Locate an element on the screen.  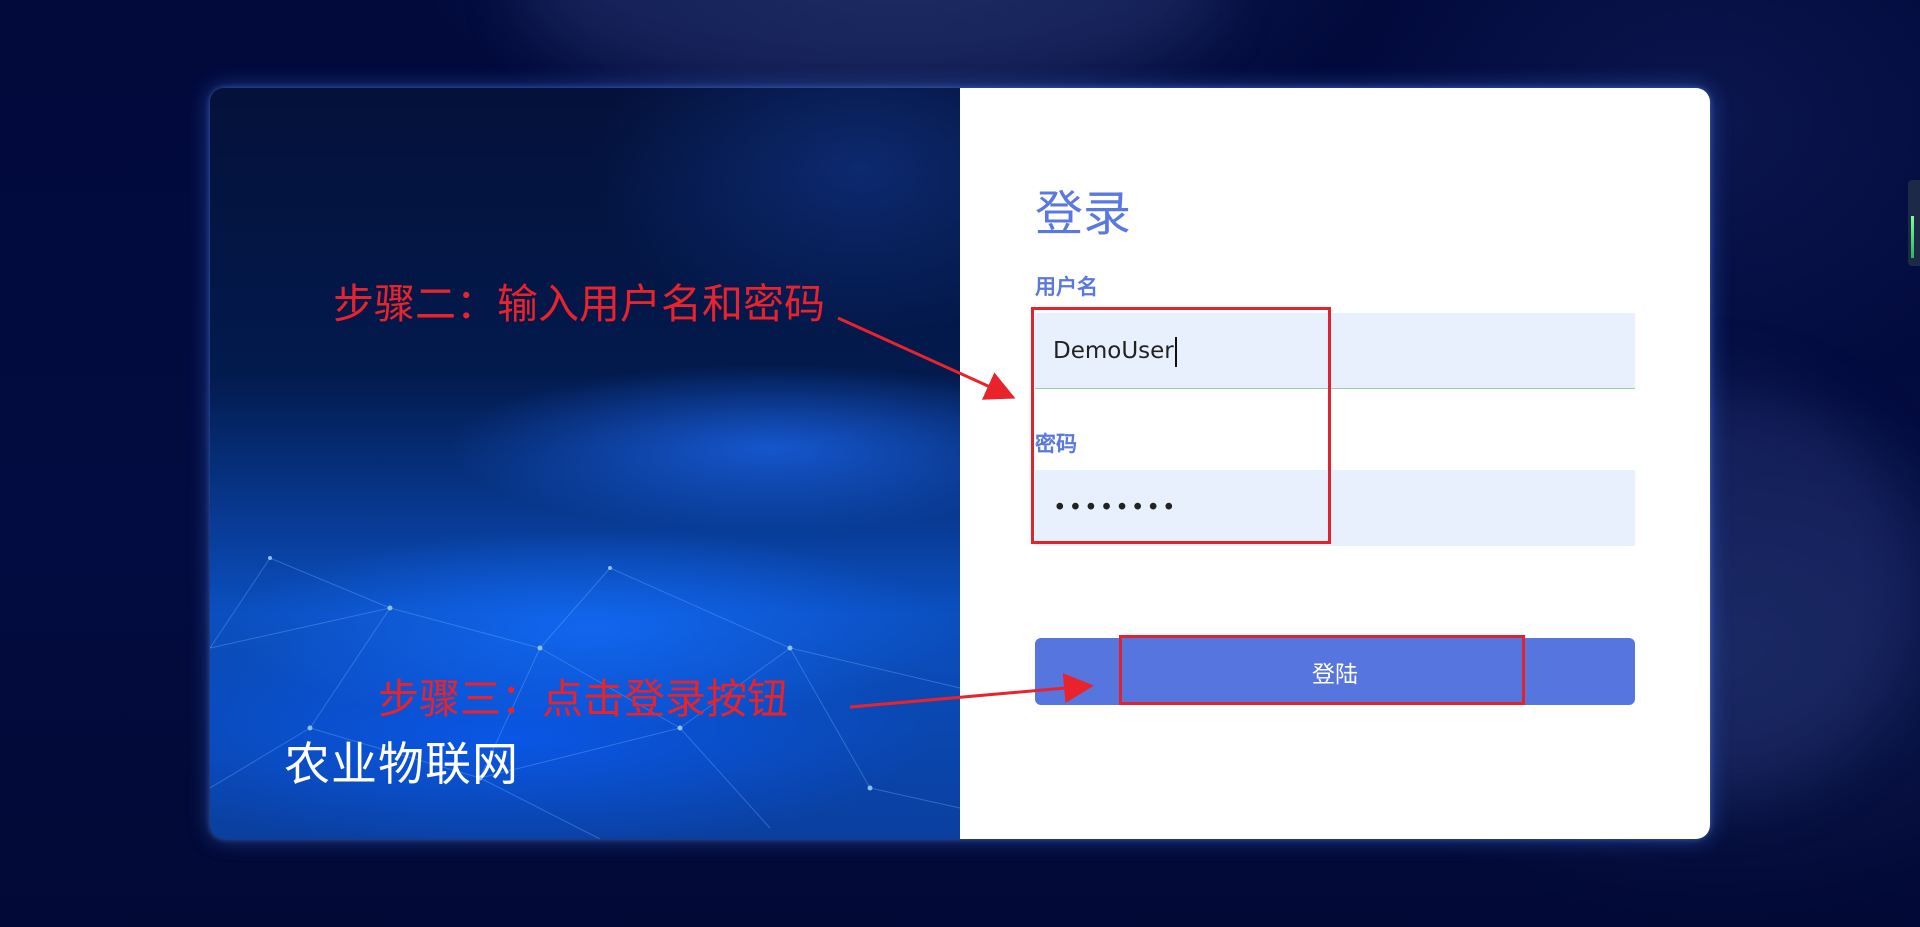
network-mesh-illustration is located at coordinates (585, 697).